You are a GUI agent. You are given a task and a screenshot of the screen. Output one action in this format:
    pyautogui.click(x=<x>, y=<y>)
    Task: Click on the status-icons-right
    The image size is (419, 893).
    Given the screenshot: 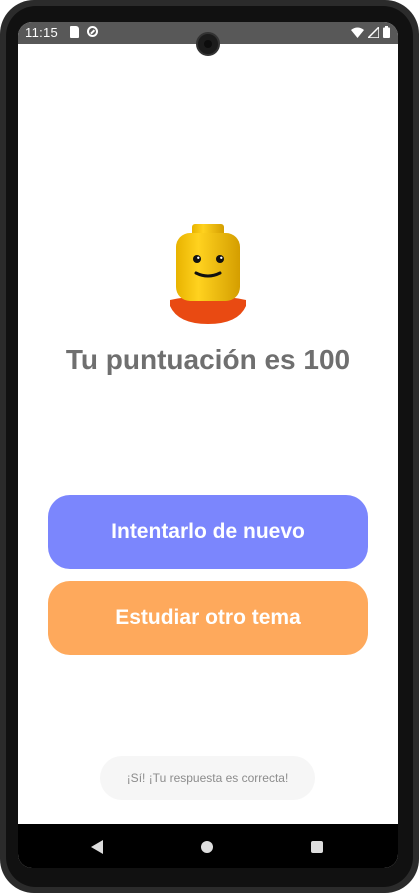 What is the action you would take?
    pyautogui.click(x=370, y=32)
    